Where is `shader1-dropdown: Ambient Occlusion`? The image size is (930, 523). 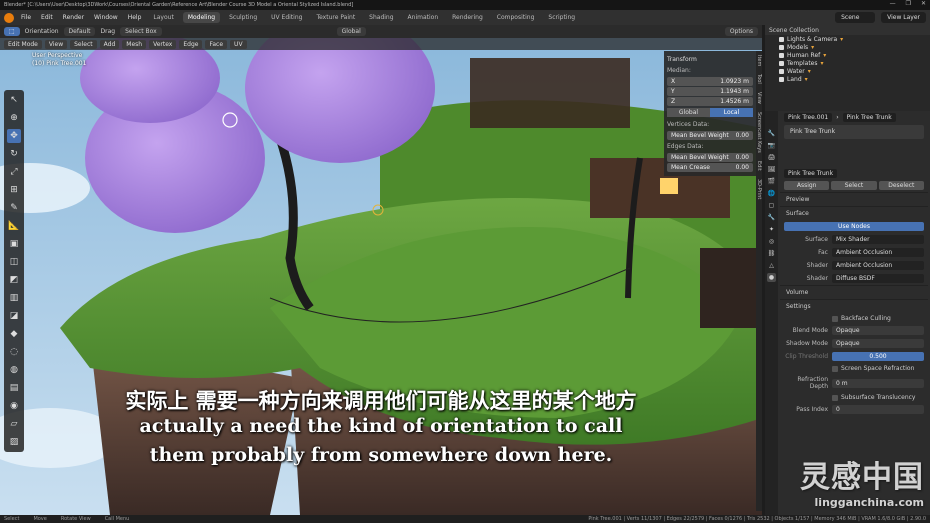
shader1-dropdown: Ambient Occlusion is located at coordinates (878, 265).